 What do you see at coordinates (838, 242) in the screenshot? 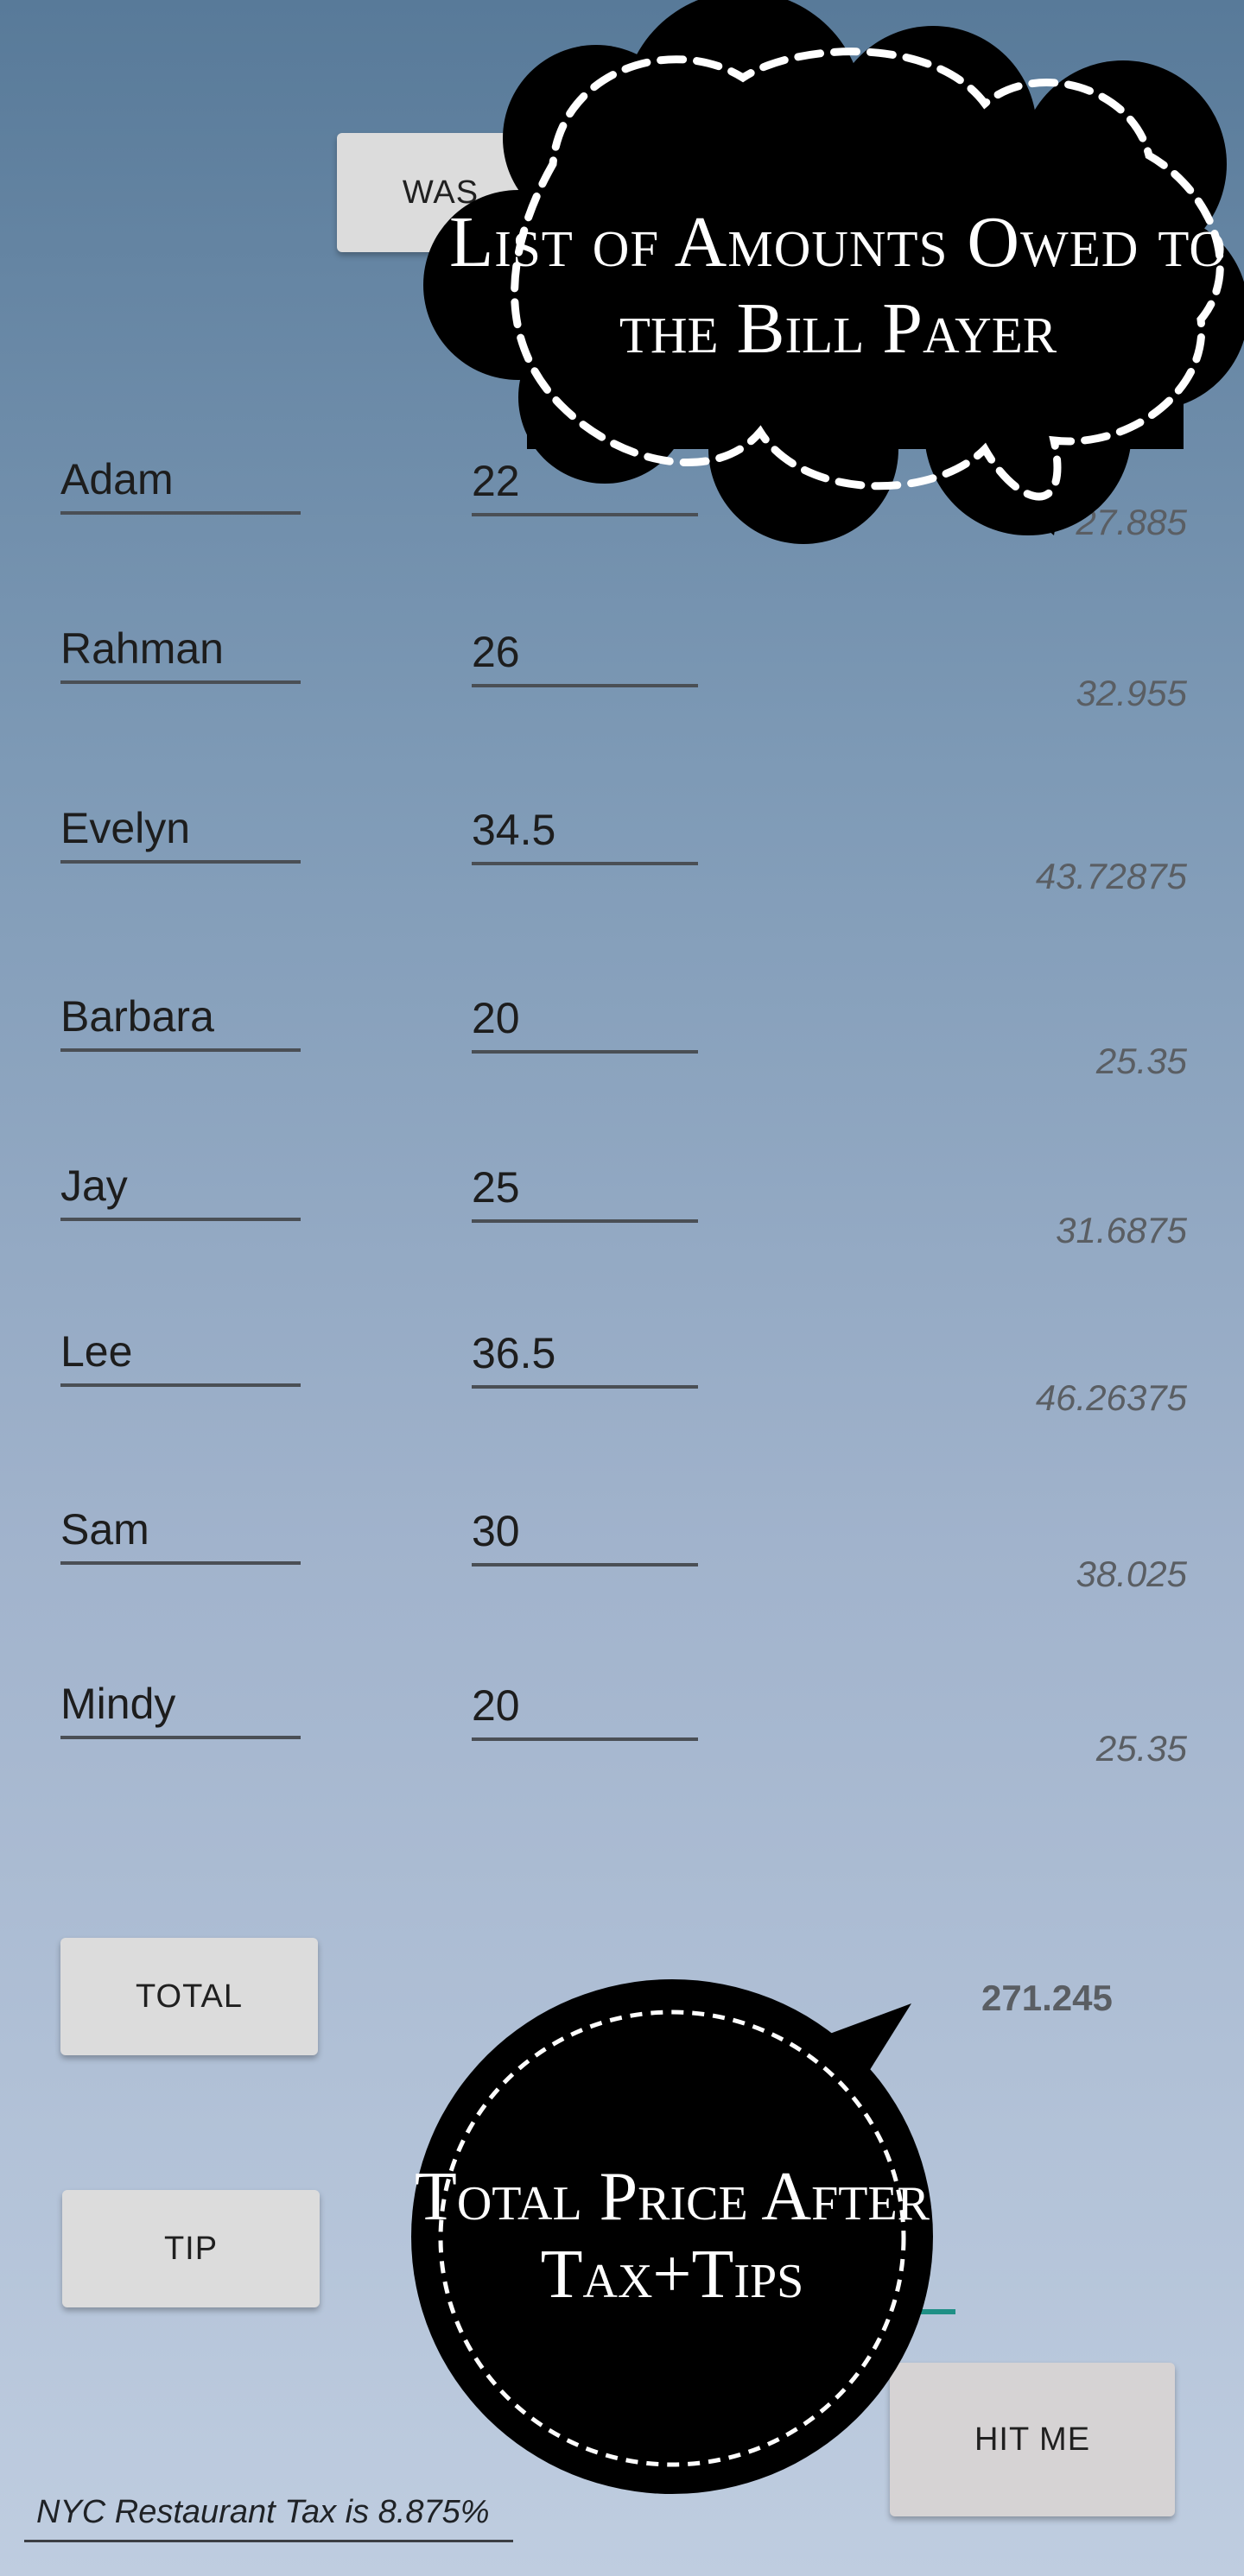
I see `callout-top-line1: List of Amounts Owed to` at bounding box center [838, 242].